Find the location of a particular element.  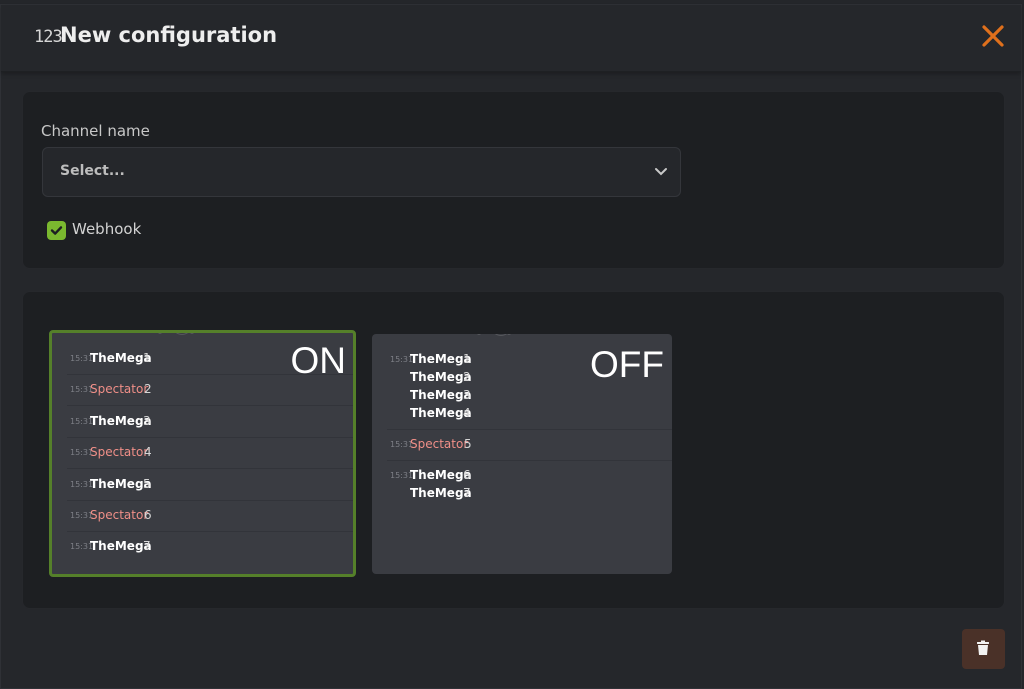

webhook-checkbox is located at coordinates (56, 230).